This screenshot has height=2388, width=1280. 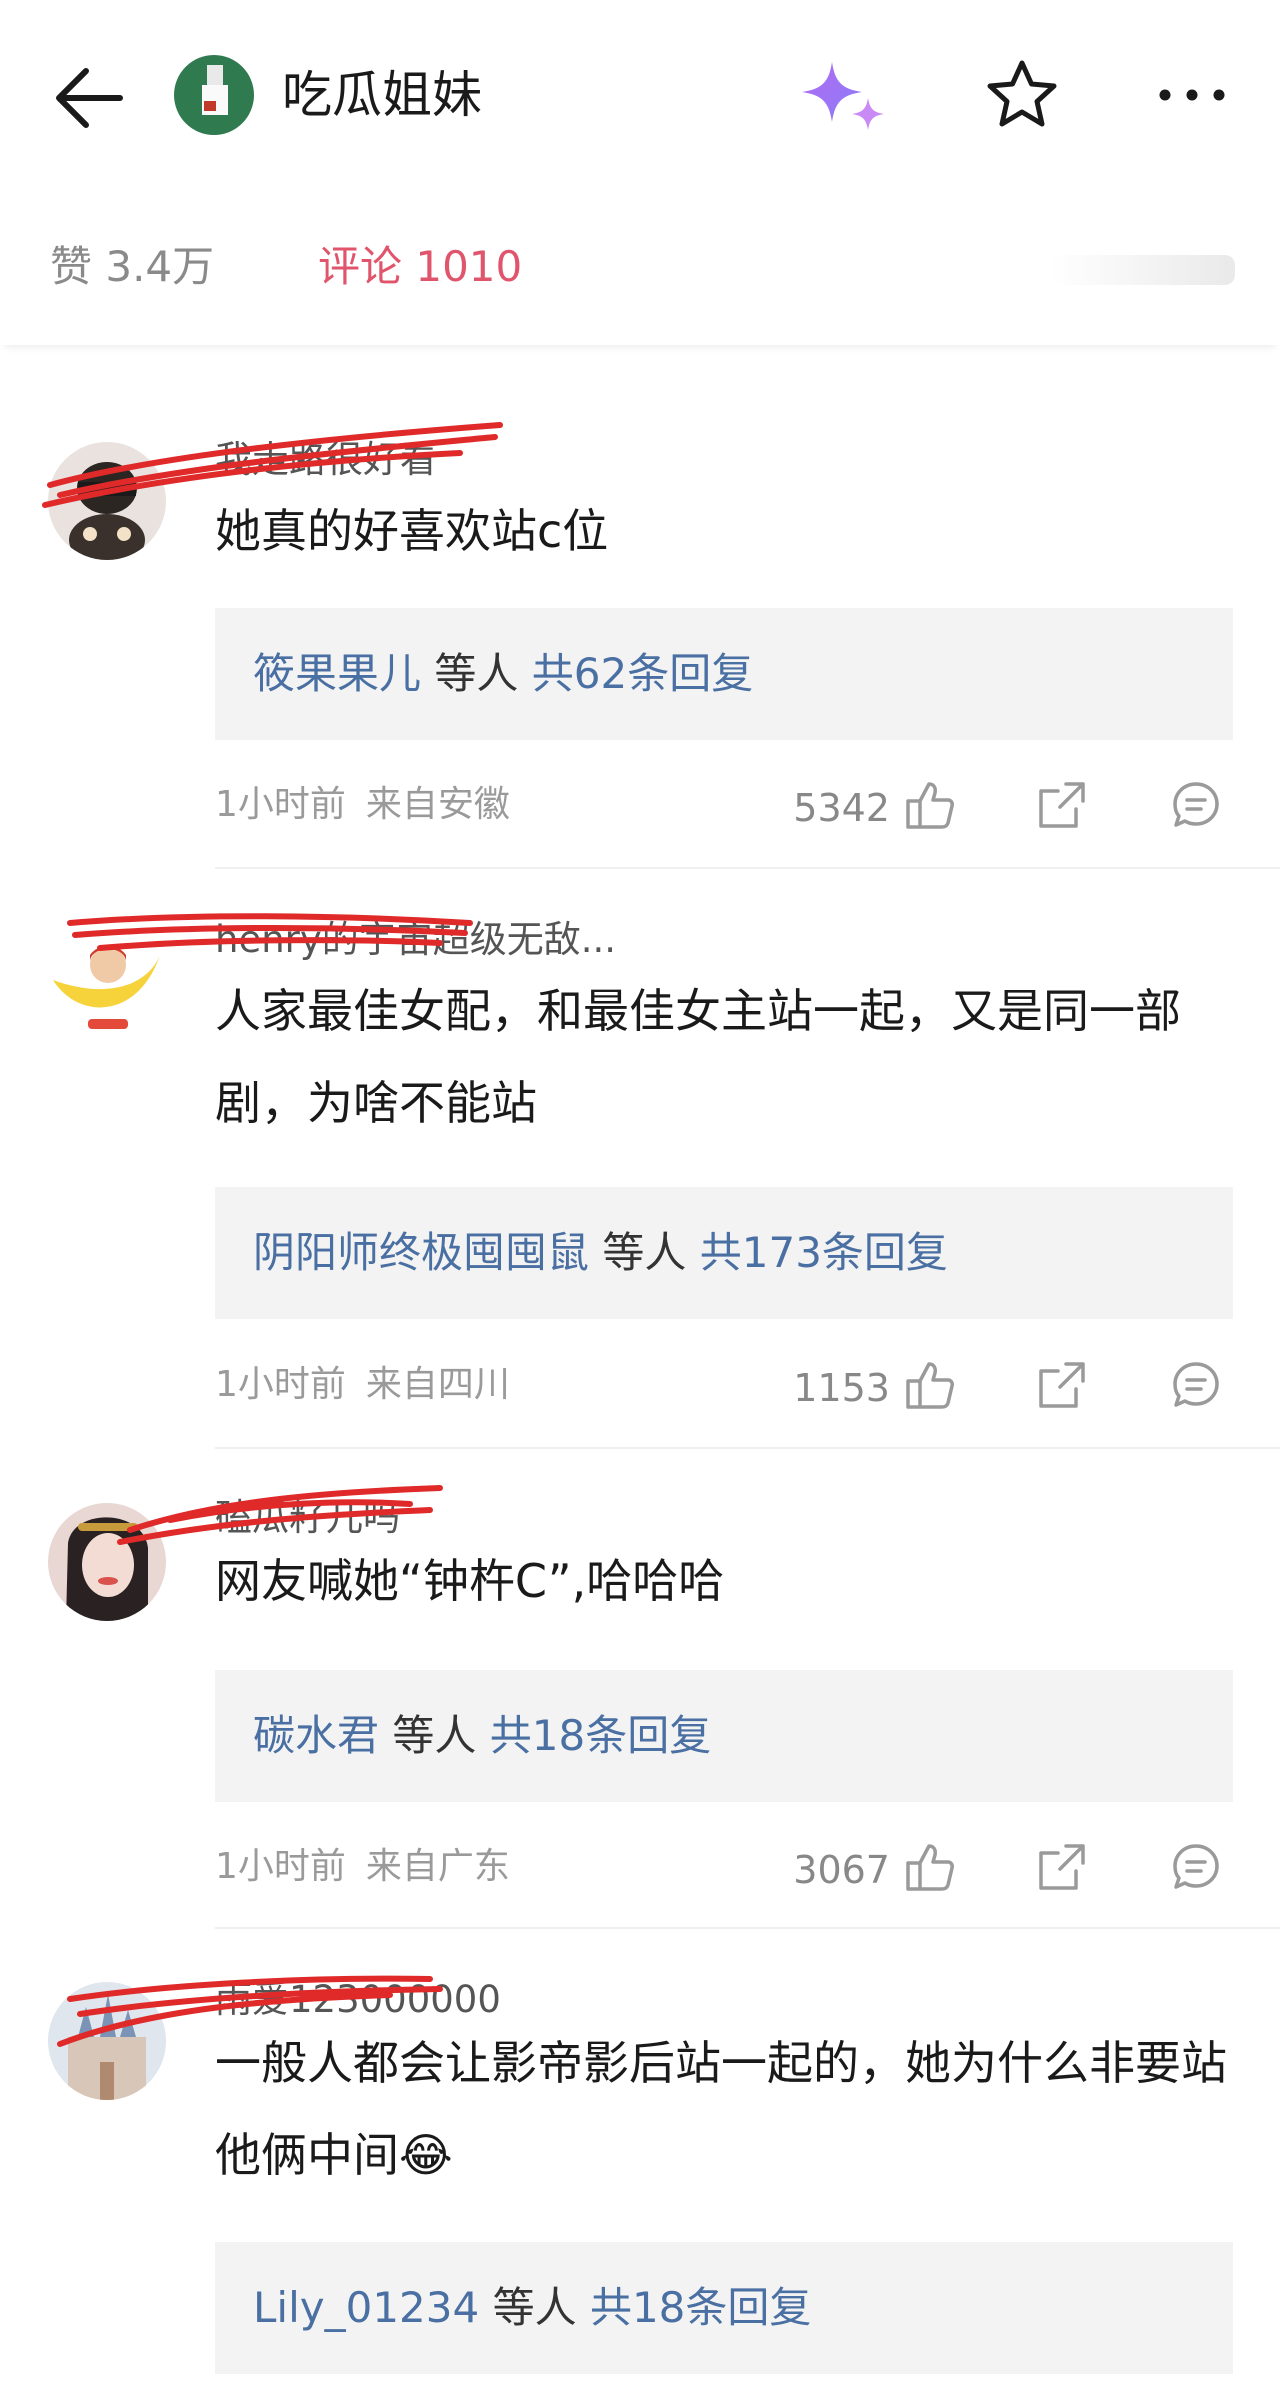 What do you see at coordinates (845, 98) in the screenshot?
I see `sparkle-icon` at bounding box center [845, 98].